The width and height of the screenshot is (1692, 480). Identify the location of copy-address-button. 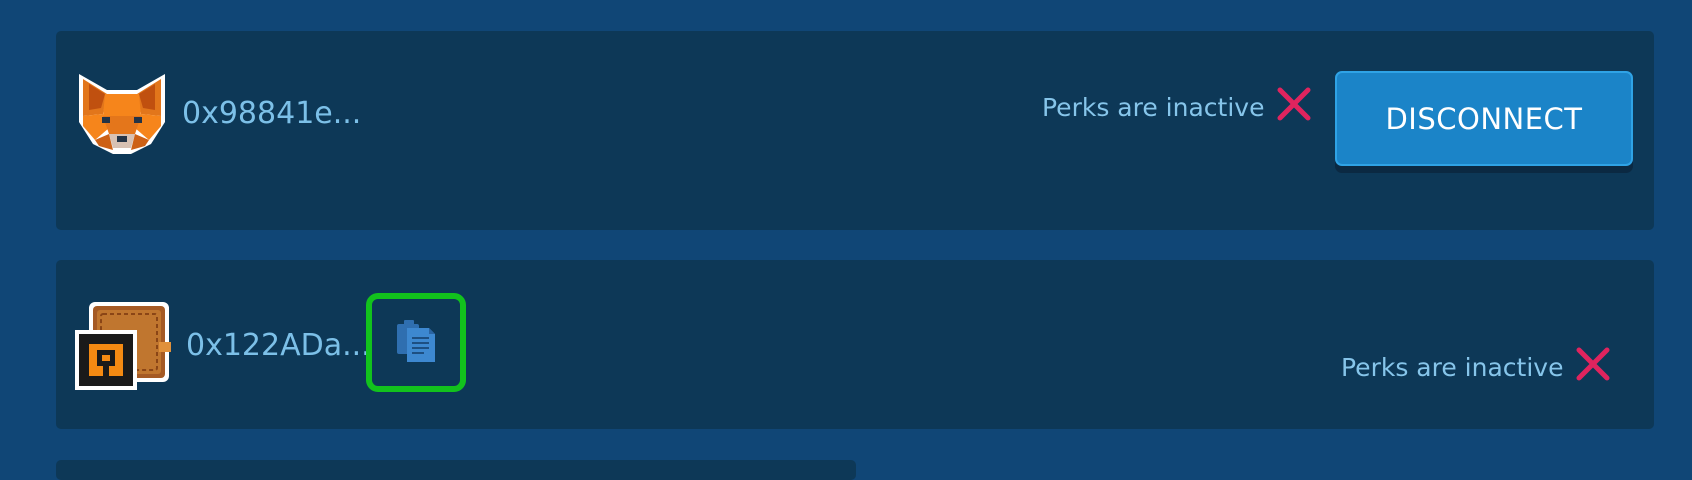
(416, 342).